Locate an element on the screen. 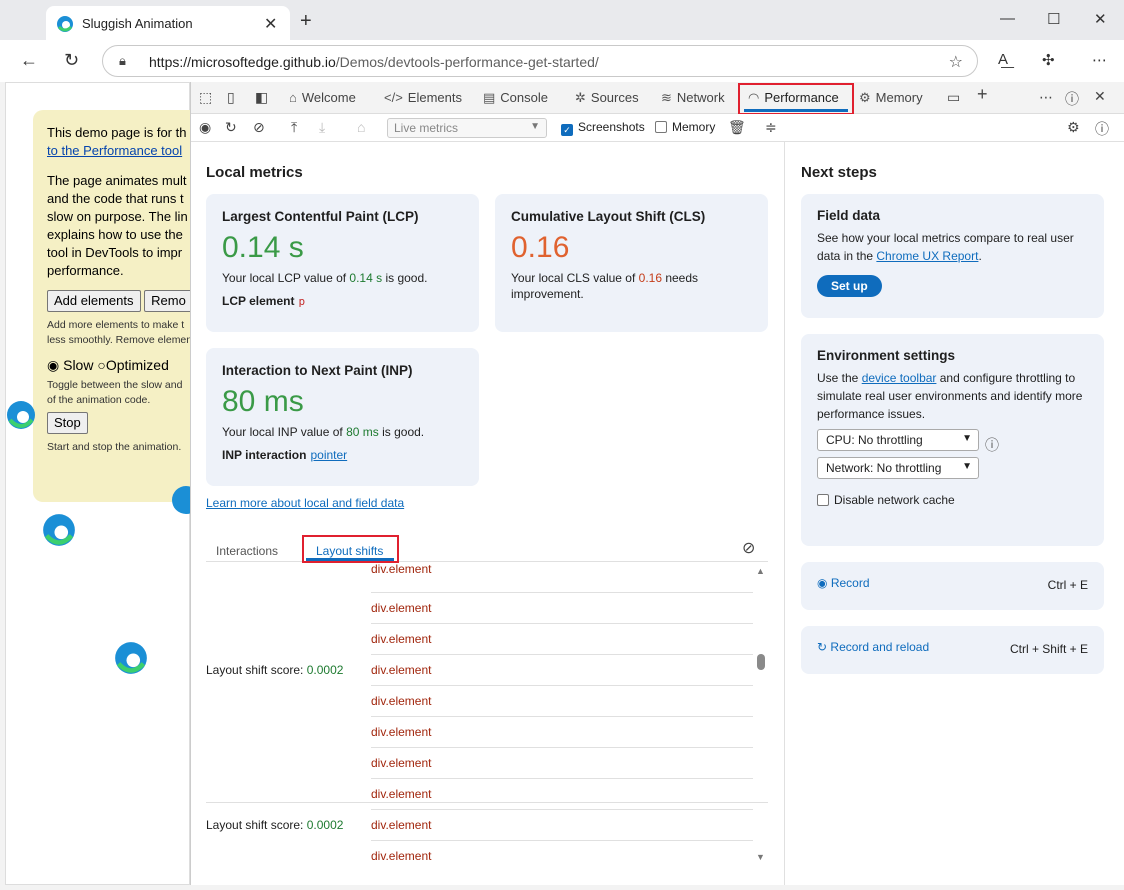 The height and width of the screenshot is (890, 1124). tab-close-icon: ✕ is located at coordinates (270, 24).